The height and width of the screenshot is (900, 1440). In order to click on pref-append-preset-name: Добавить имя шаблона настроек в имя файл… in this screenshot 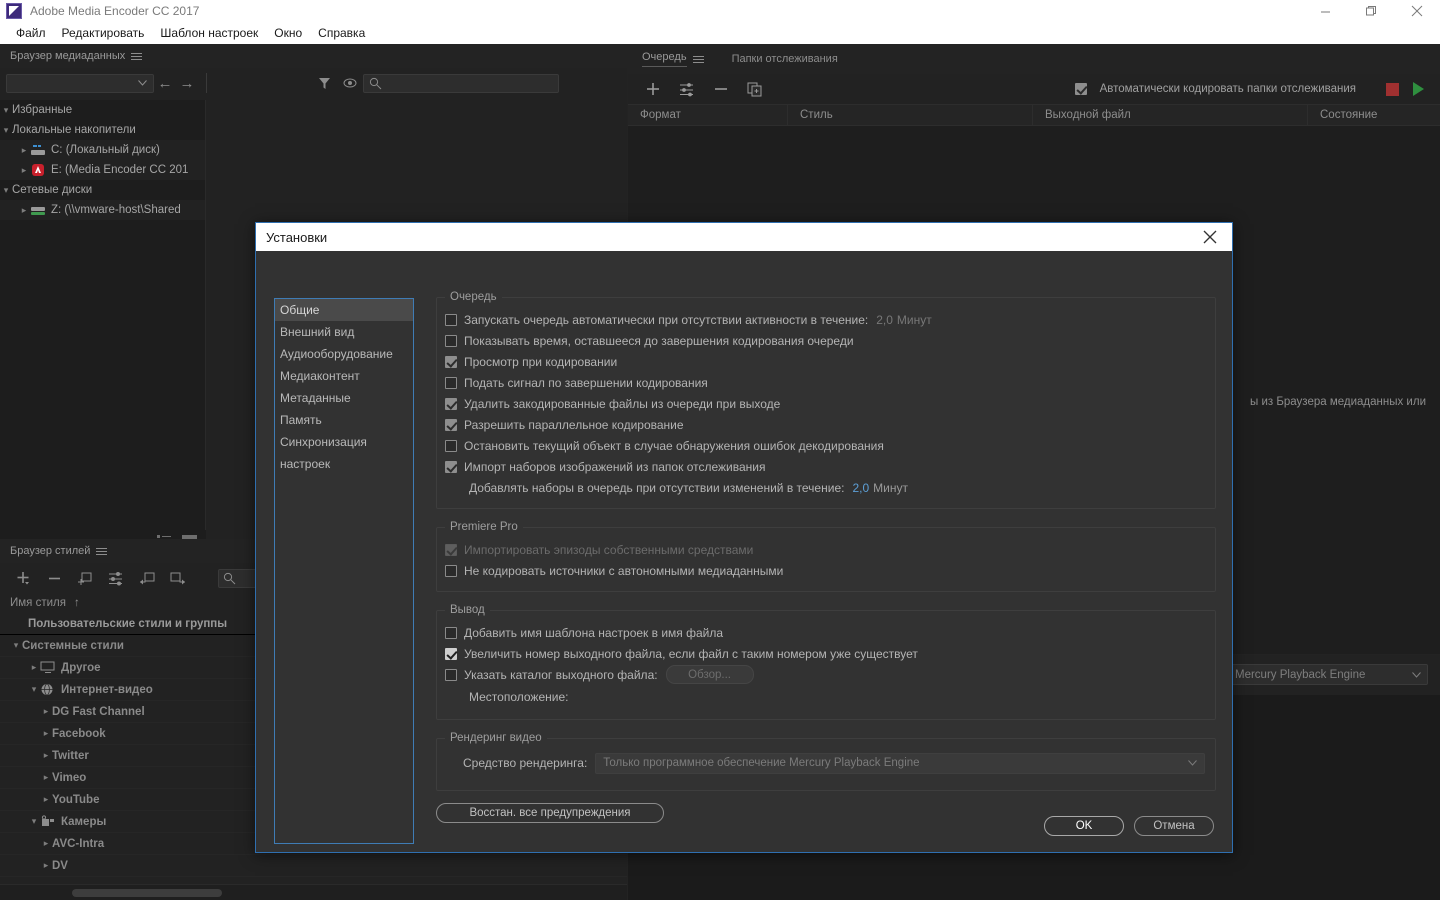, I will do `click(825, 632)`.